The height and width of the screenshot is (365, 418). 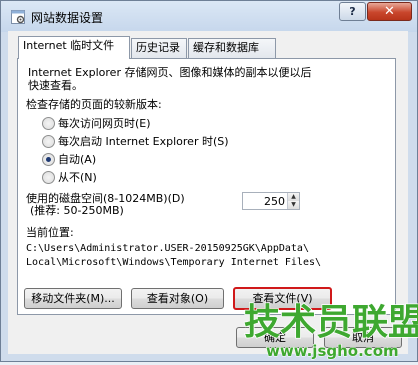 What do you see at coordinates (293, 205) in the screenshot?
I see `spin-down-icon: ▼` at bounding box center [293, 205].